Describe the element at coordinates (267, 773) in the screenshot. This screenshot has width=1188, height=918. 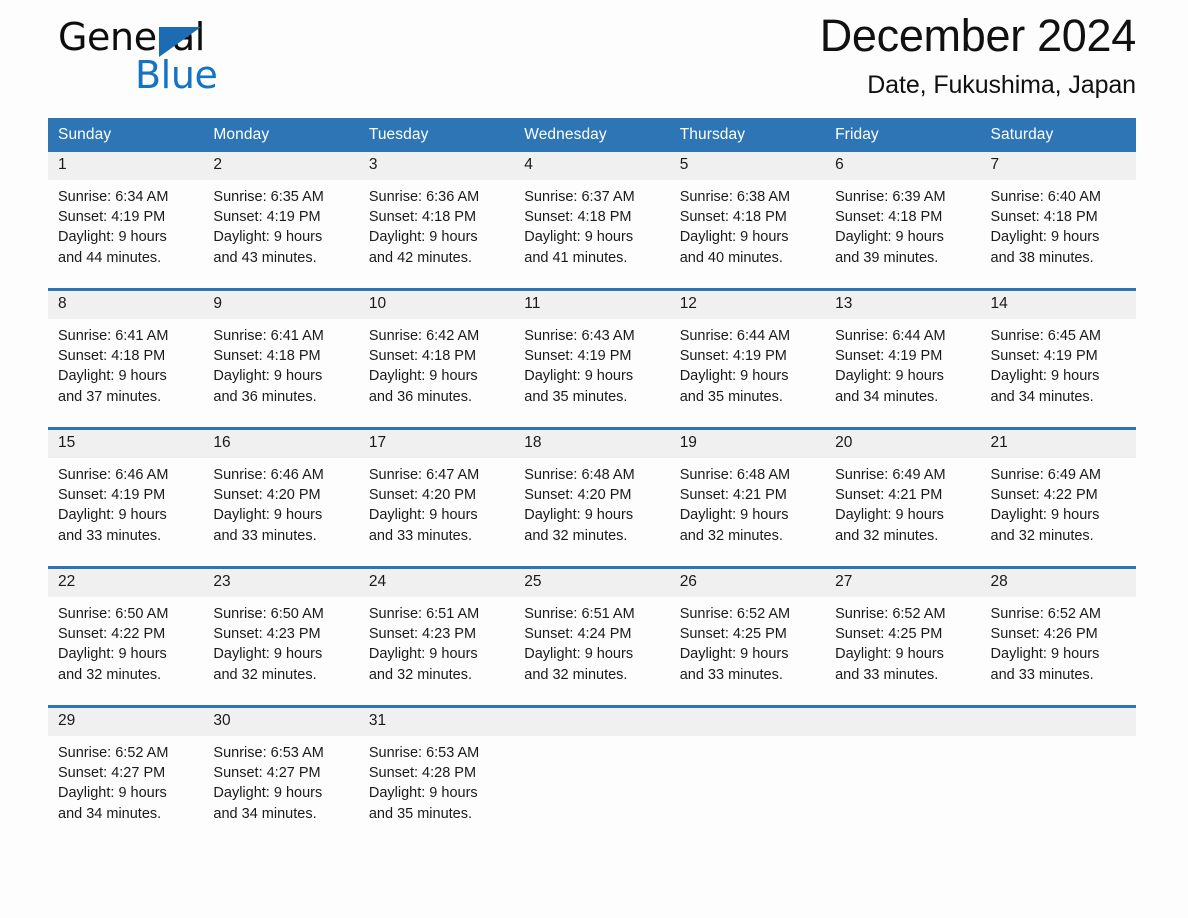
I see `sunset-text: Sunset: 4:27 PM` at that location.